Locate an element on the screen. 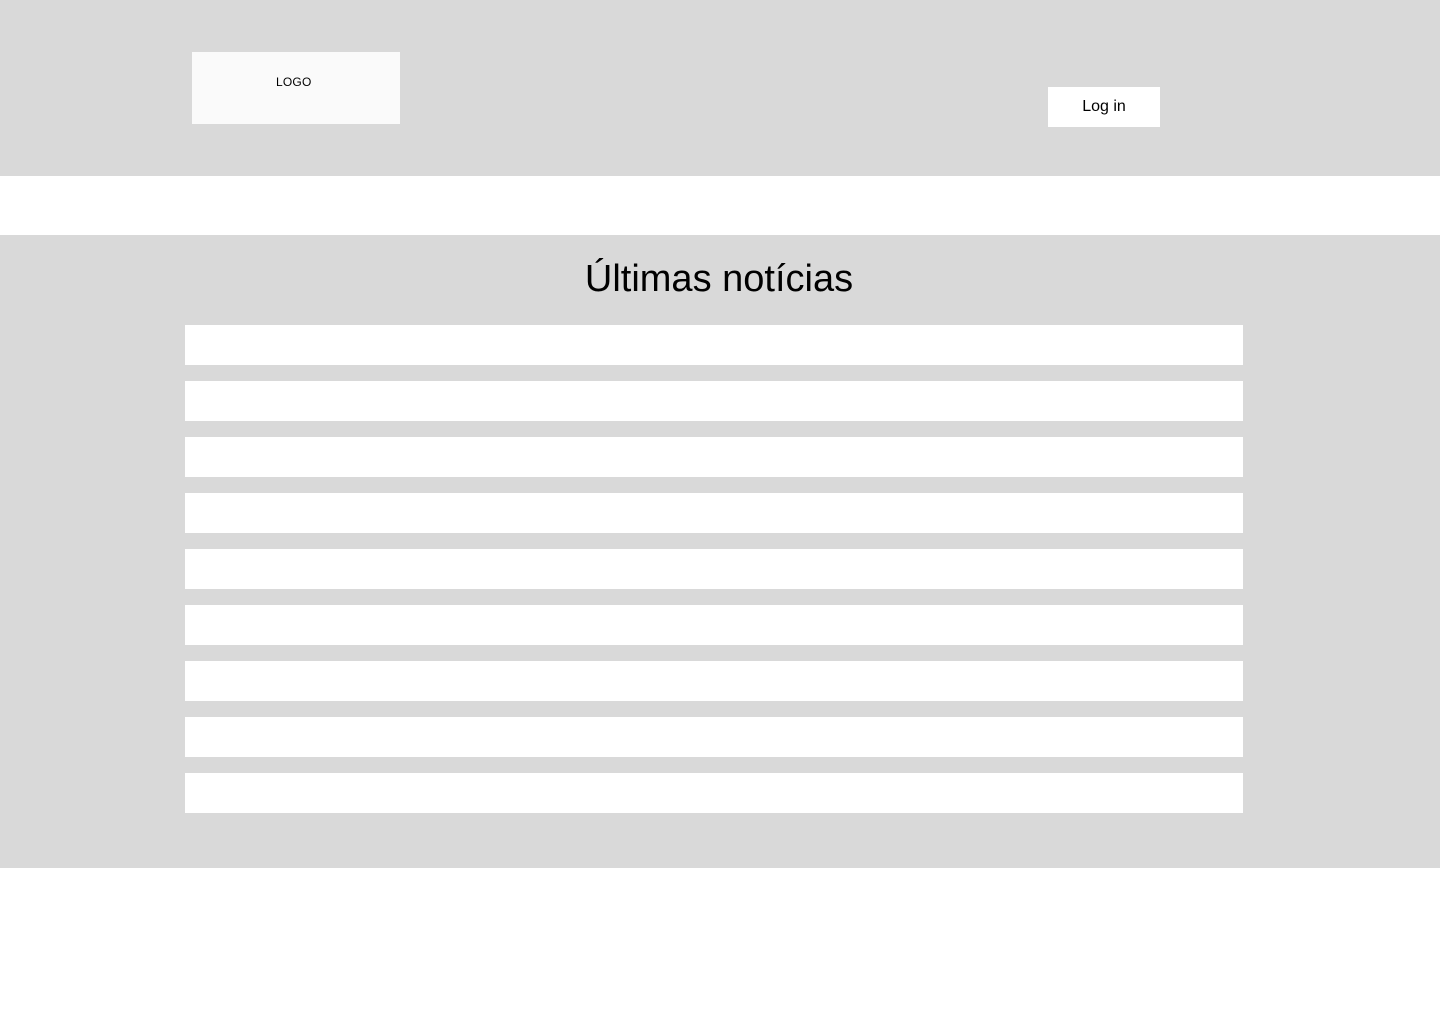 The image size is (1440, 1024). section-title: Últimas notícias is located at coordinates (719, 279).